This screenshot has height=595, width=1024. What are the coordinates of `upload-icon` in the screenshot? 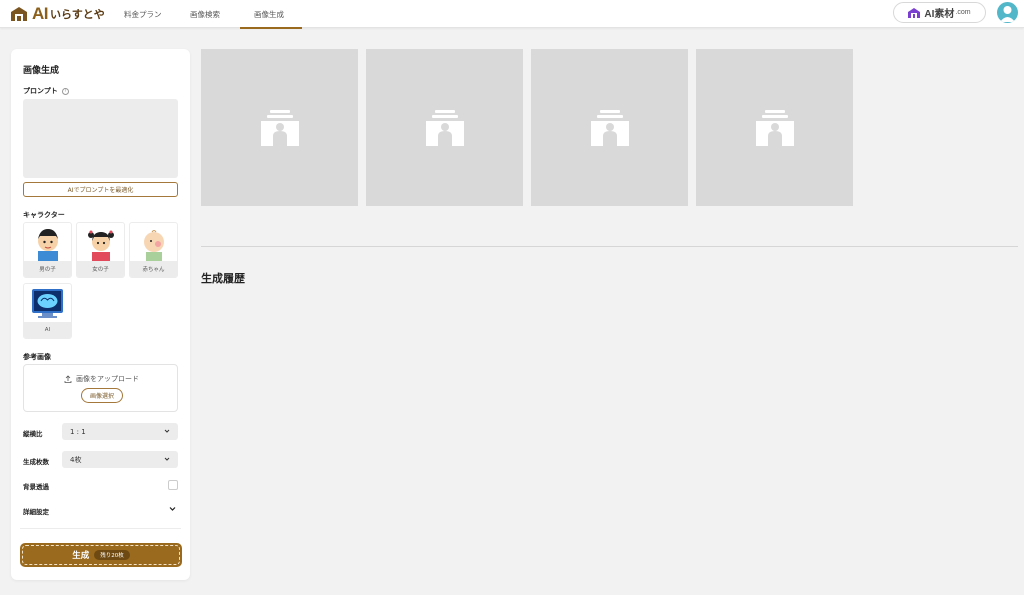 It's located at (68, 379).